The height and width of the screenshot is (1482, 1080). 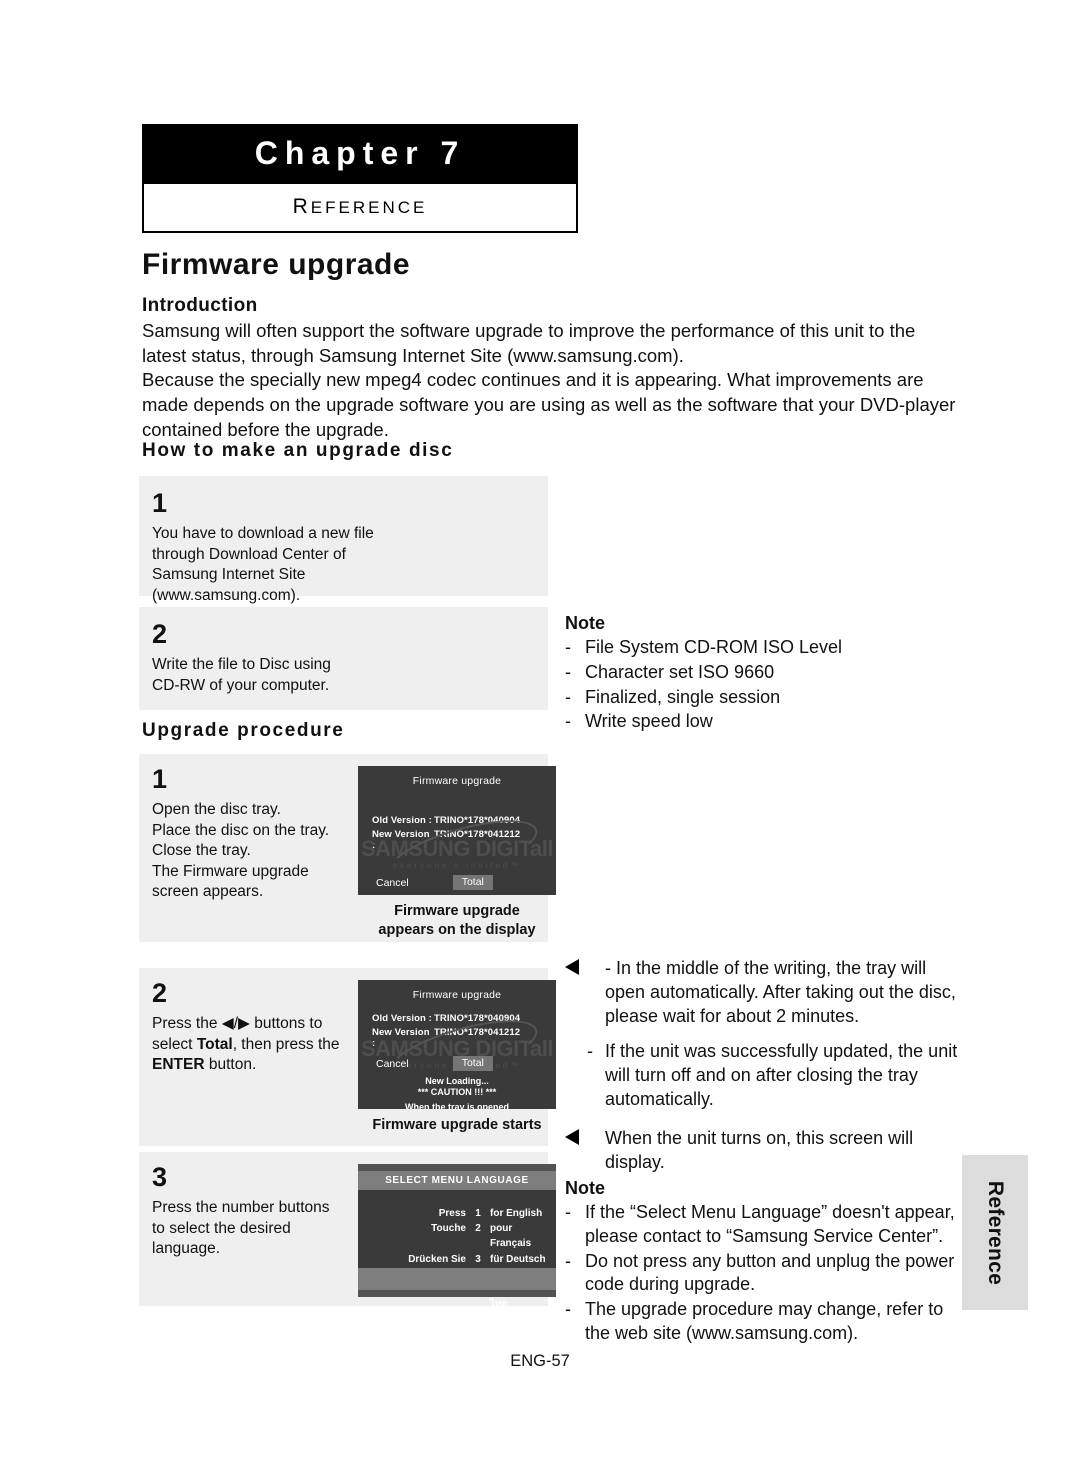 I want to click on heading-how-to-make-upgrade-disc: How to make an upgrade disc, so click(x=298, y=450).